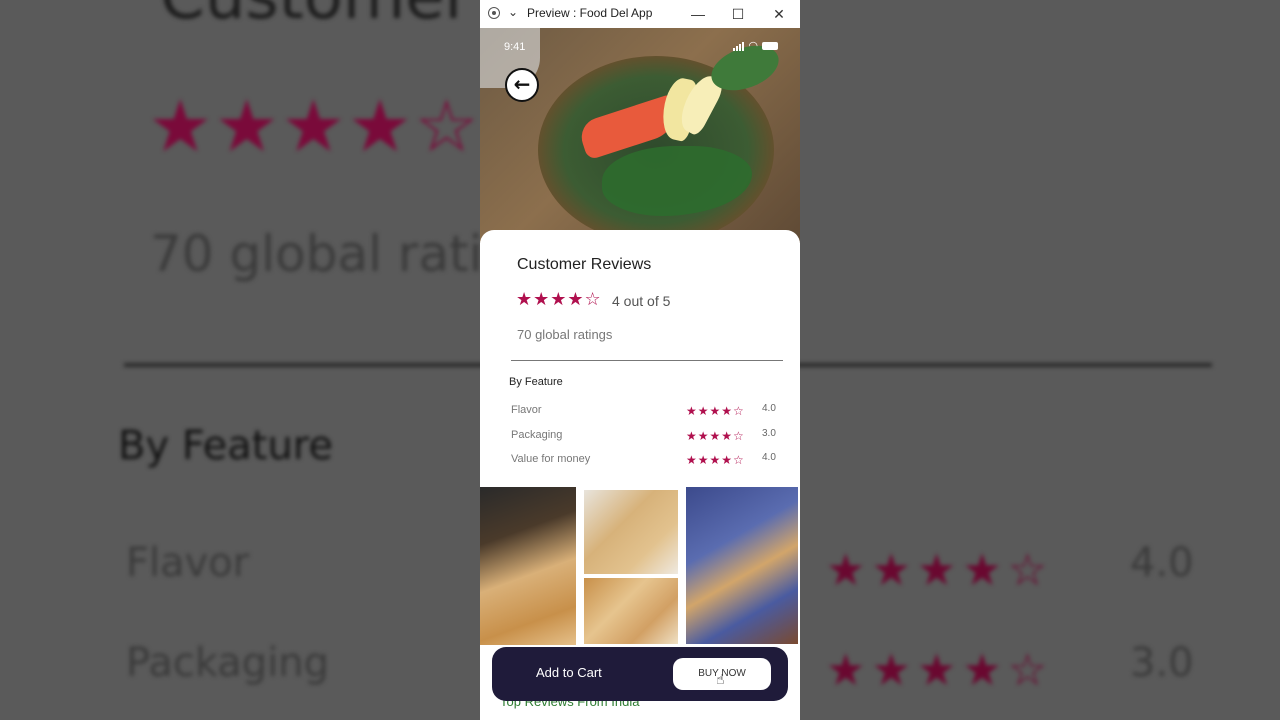  I want to click on bg-stars: ★★★★☆, so click(314, 126).